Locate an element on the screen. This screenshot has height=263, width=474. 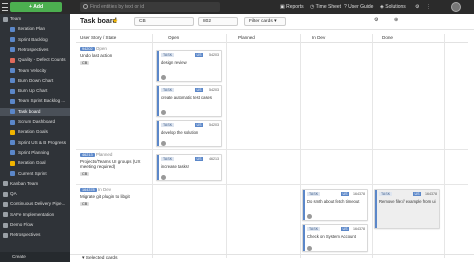
story-name: Migrate git plugin to libgit is located at coordinates (115, 196).